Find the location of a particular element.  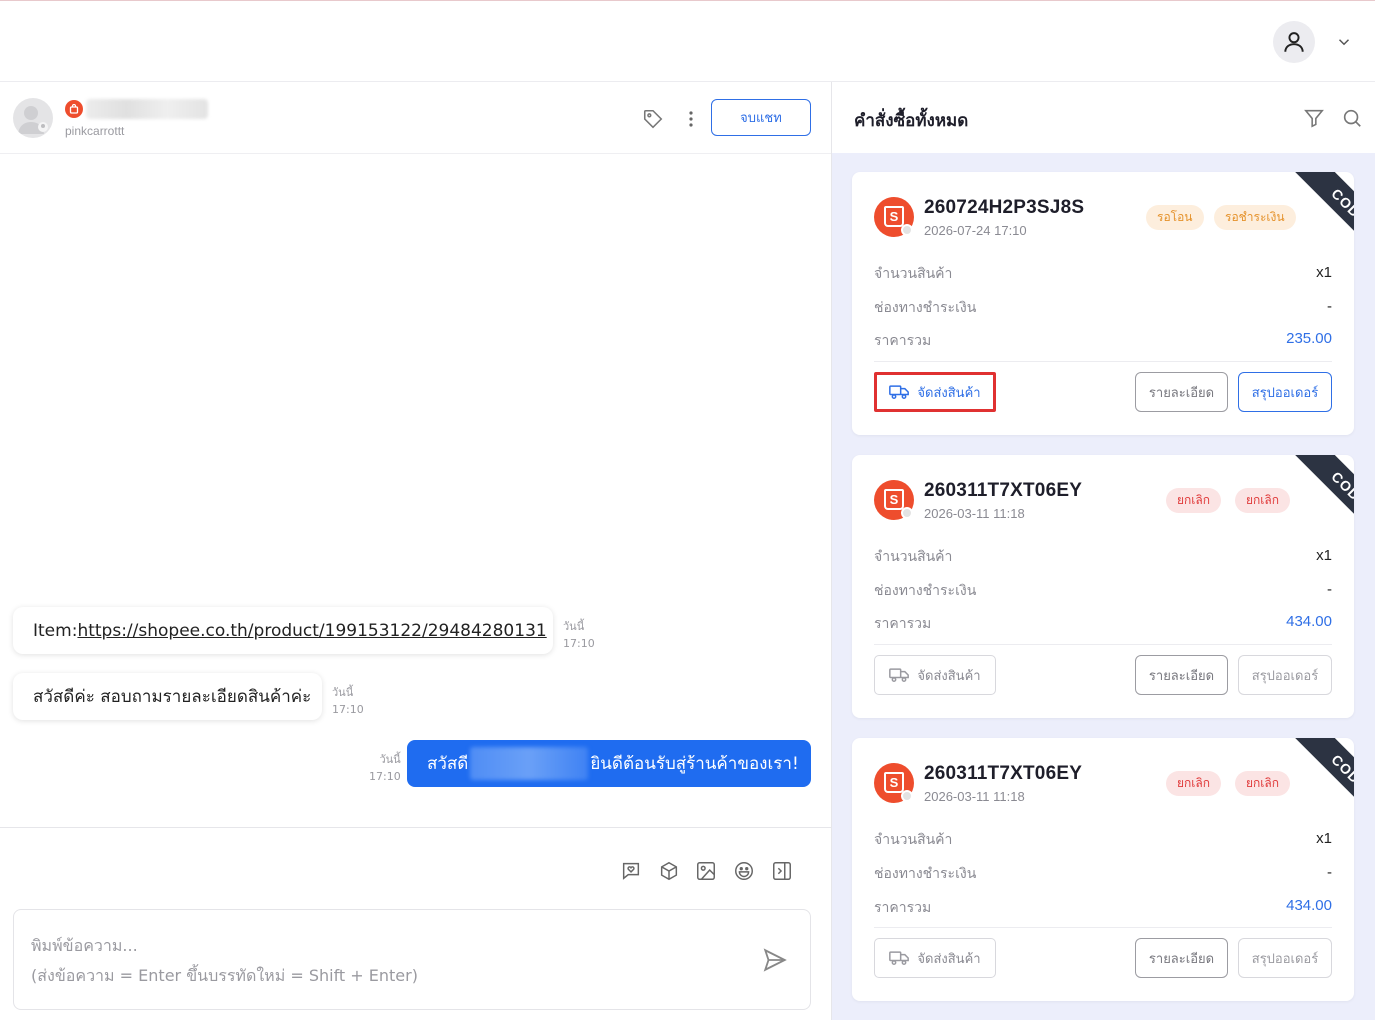

message-prefix: Item: is located at coordinates (55, 630).